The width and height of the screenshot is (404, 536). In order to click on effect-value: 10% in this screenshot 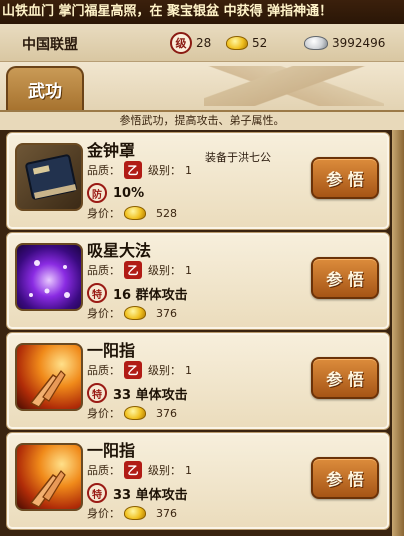, I will do `click(129, 193)`.